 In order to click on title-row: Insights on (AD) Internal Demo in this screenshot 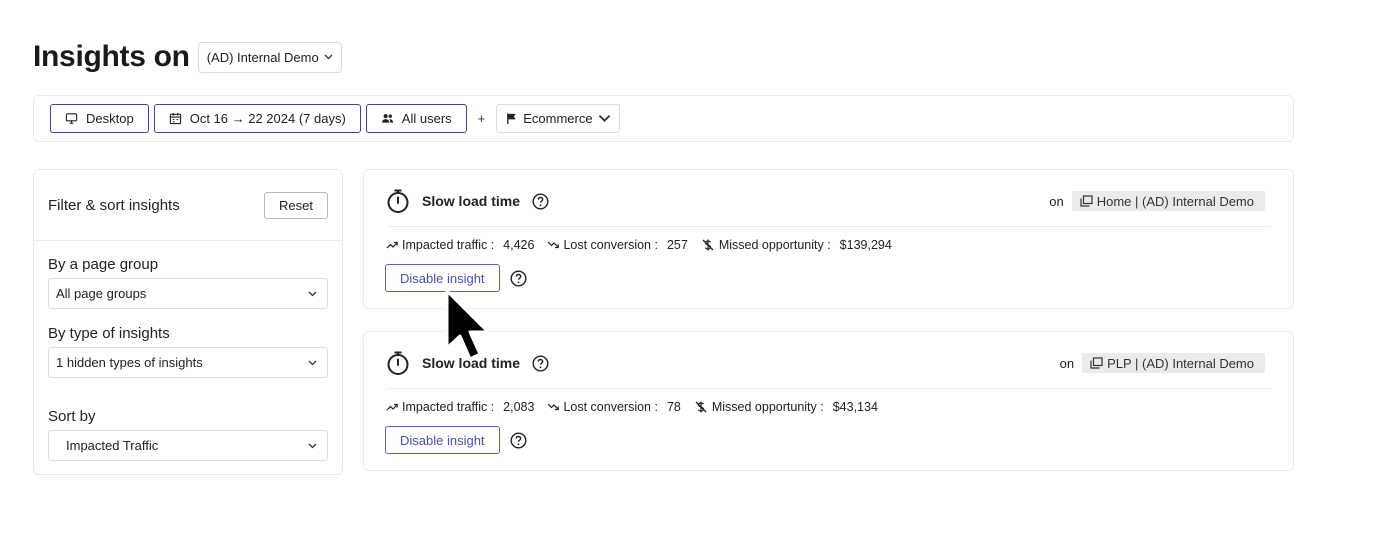, I will do `click(187, 57)`.